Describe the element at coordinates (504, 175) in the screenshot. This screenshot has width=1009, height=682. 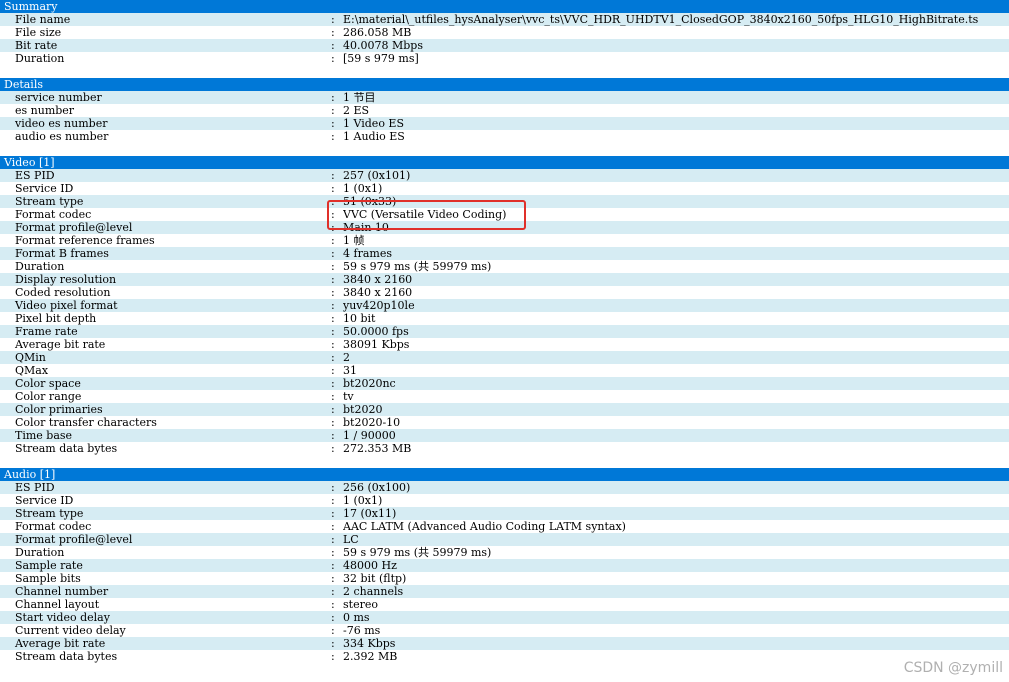
I see `property-row: ES PID:257 (0x101)` at that location.